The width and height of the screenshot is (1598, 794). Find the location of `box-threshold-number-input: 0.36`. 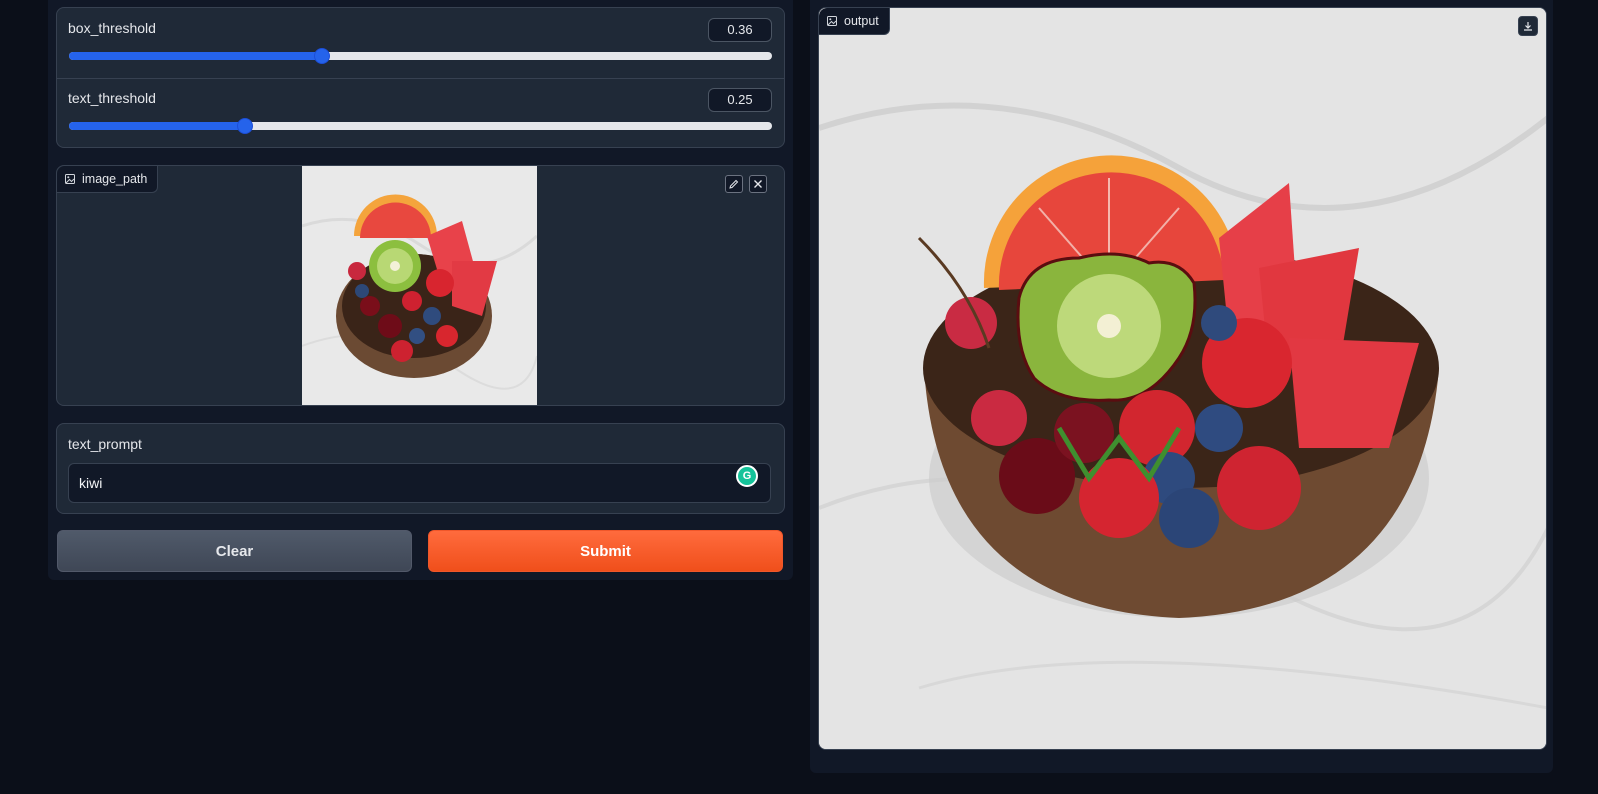

box-threshold-number-input: 0.36 is located at coordinates (740, 30).